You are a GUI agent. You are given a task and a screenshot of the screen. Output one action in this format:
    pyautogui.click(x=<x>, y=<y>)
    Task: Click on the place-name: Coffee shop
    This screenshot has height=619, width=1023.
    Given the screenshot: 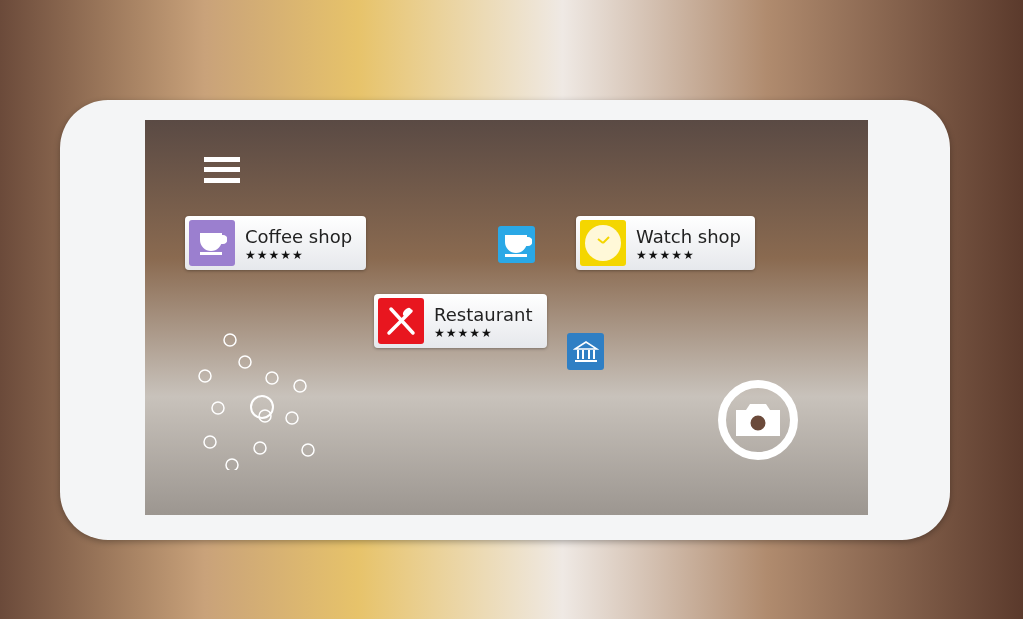 What is the action you would take?
    pyautogui.click(x=299, y=236)
    